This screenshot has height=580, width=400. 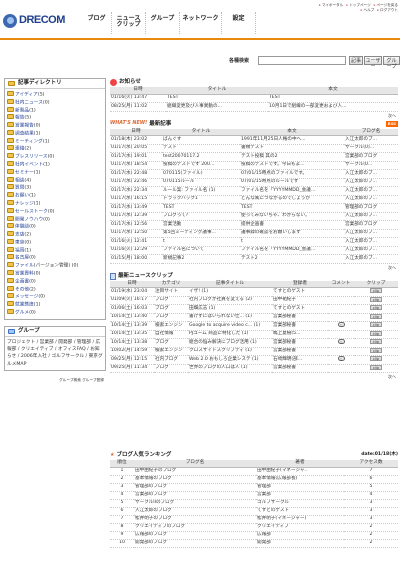 I want to click on nav-network: ネットワーク, so click(x=201, y=23).